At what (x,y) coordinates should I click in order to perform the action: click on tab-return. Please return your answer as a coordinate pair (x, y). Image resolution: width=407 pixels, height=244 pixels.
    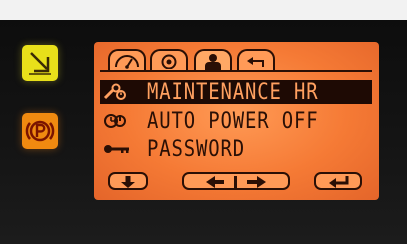
    Looking at the image, I should click on (256, 59).